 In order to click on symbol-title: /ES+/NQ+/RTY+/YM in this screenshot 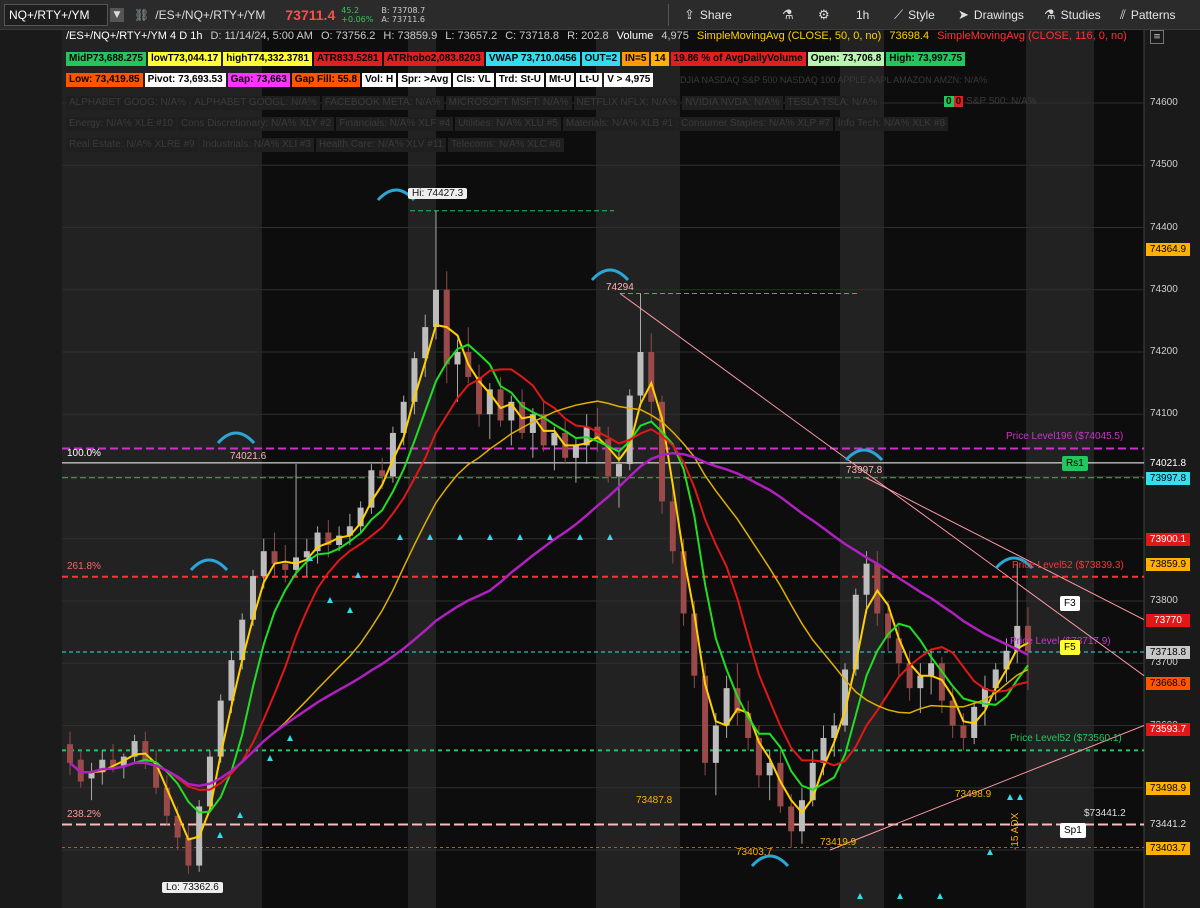, I will do `click(210, 14)`.